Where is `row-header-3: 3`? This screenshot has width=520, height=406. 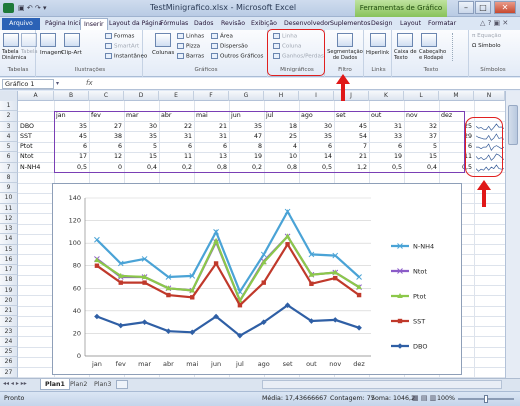
row-header-3: 3 is located at coordinates (9, 126).